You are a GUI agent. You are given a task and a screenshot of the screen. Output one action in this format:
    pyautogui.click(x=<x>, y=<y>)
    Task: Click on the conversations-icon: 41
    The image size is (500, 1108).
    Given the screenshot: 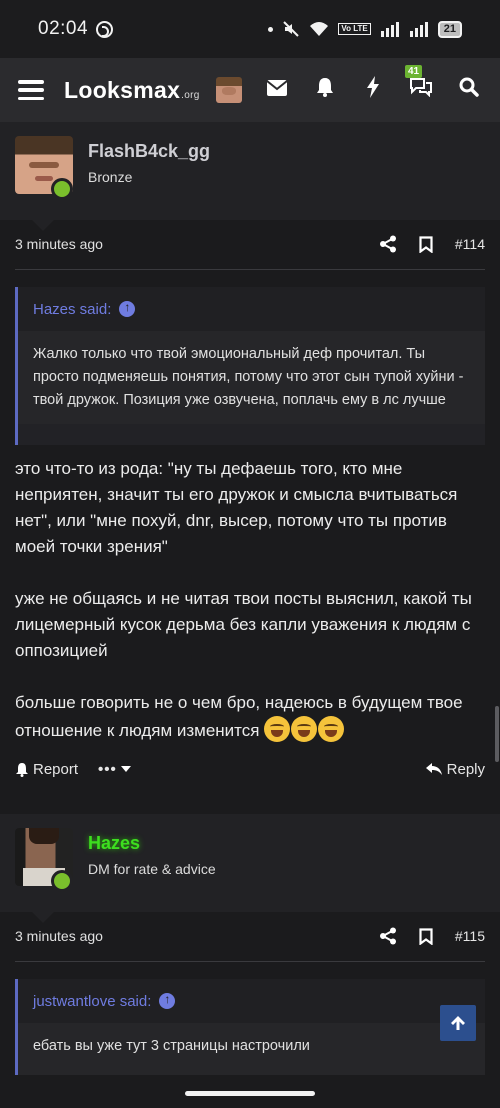 What is the action you would take?
    pyautogui.click(x=419, y=84)
    